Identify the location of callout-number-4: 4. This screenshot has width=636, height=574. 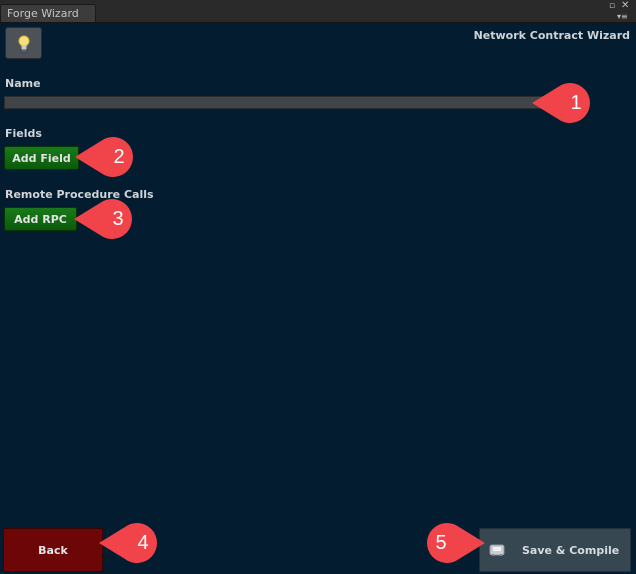
(143, 542).